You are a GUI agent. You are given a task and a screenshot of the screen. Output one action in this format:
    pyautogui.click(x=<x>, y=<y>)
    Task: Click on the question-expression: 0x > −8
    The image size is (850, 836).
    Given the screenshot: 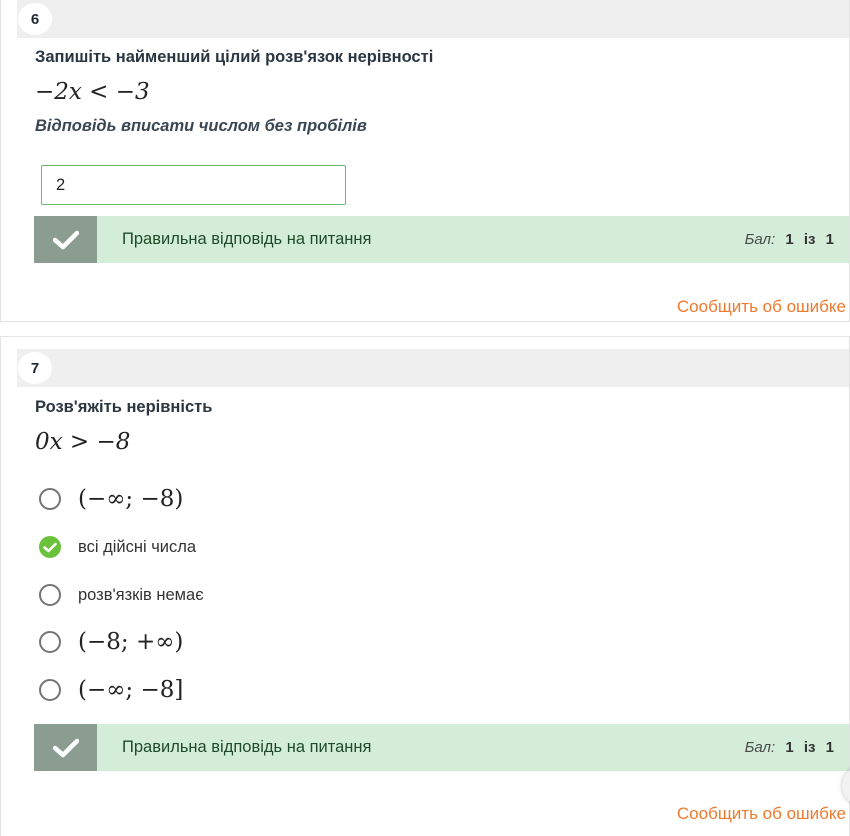 What is the action you would take?
    pyautogui.click(x=83, y=442)
    